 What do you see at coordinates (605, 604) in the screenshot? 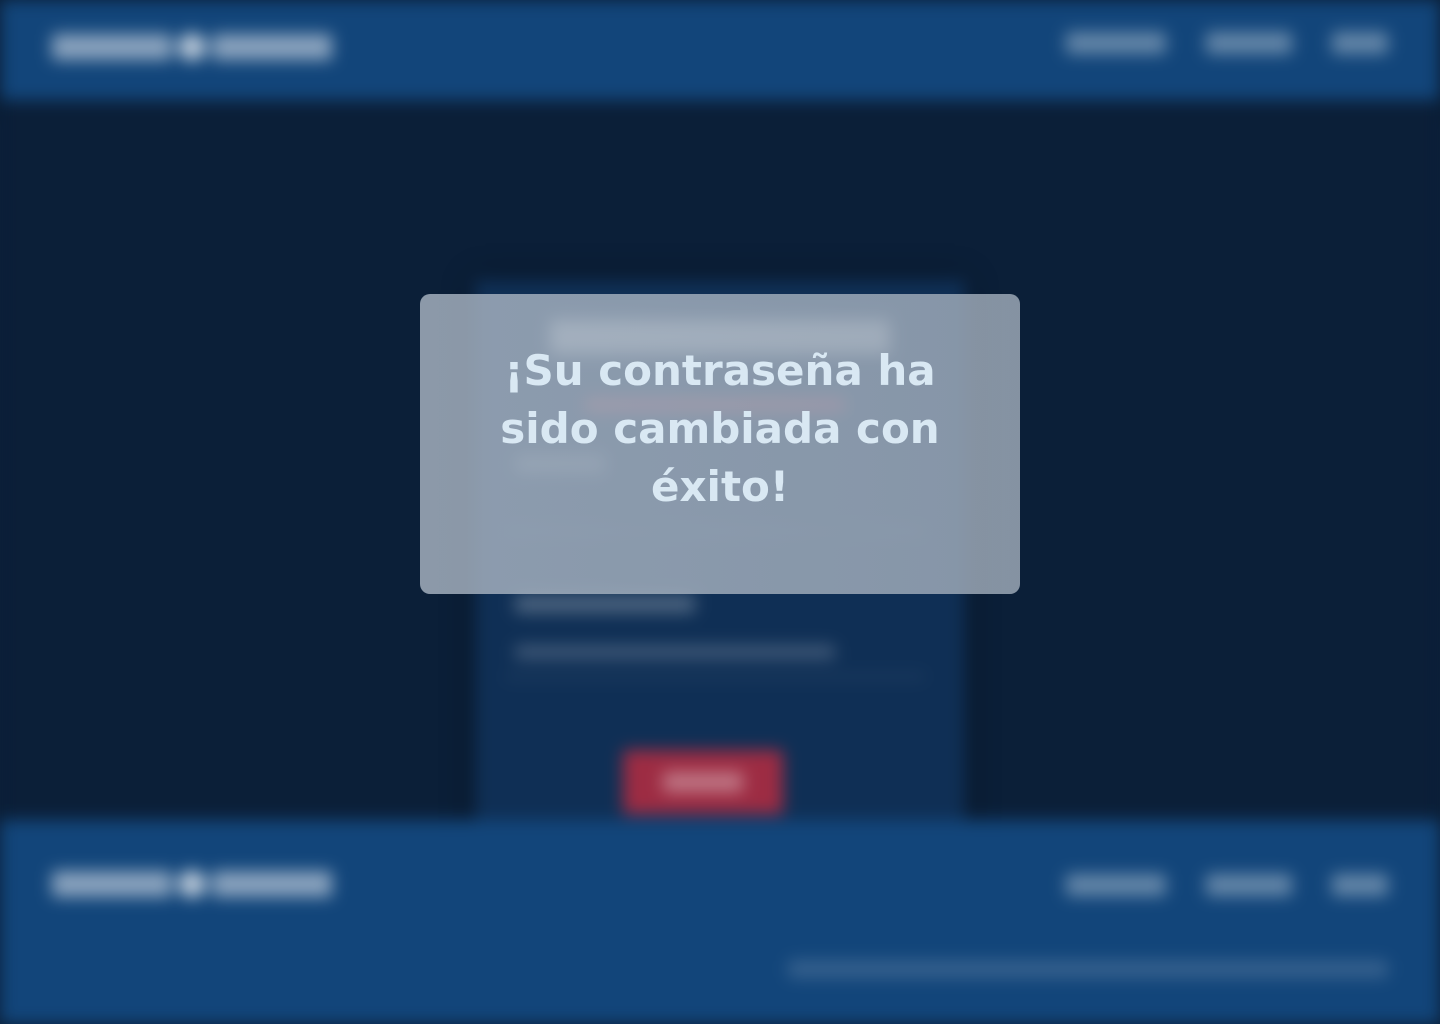
I see `field-label` at bounding box center [605, 604].